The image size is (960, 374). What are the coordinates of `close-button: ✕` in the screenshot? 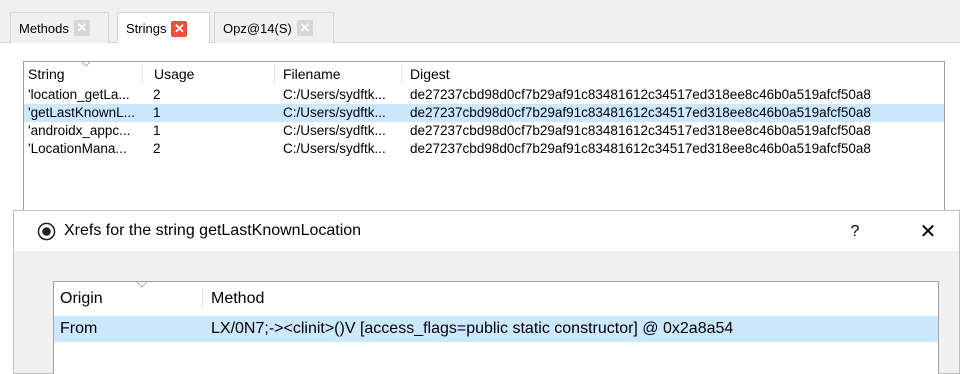 It's located at (928, 232).